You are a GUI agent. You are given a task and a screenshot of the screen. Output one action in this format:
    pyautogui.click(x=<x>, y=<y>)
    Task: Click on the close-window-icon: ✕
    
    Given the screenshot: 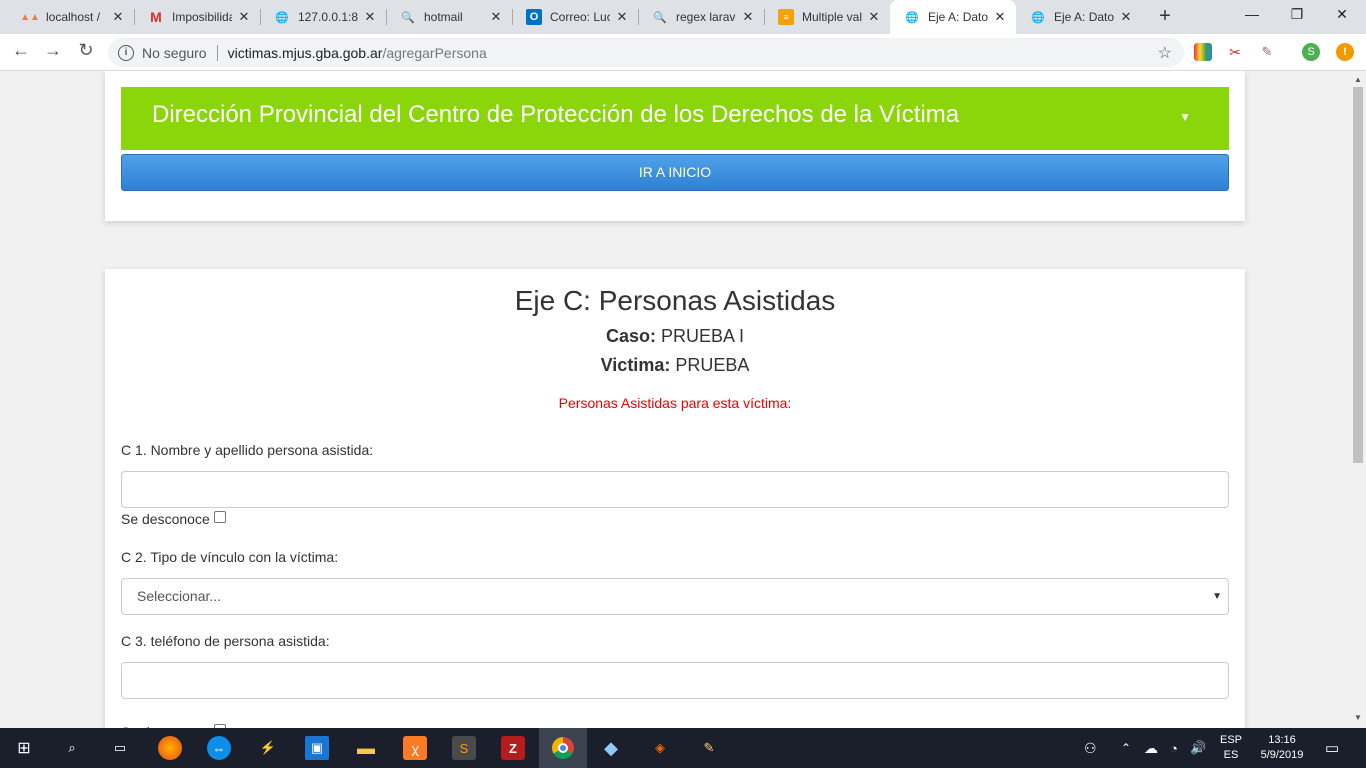 What is the action you would take?
    pyautogui.click(x=1342, y=14)
    